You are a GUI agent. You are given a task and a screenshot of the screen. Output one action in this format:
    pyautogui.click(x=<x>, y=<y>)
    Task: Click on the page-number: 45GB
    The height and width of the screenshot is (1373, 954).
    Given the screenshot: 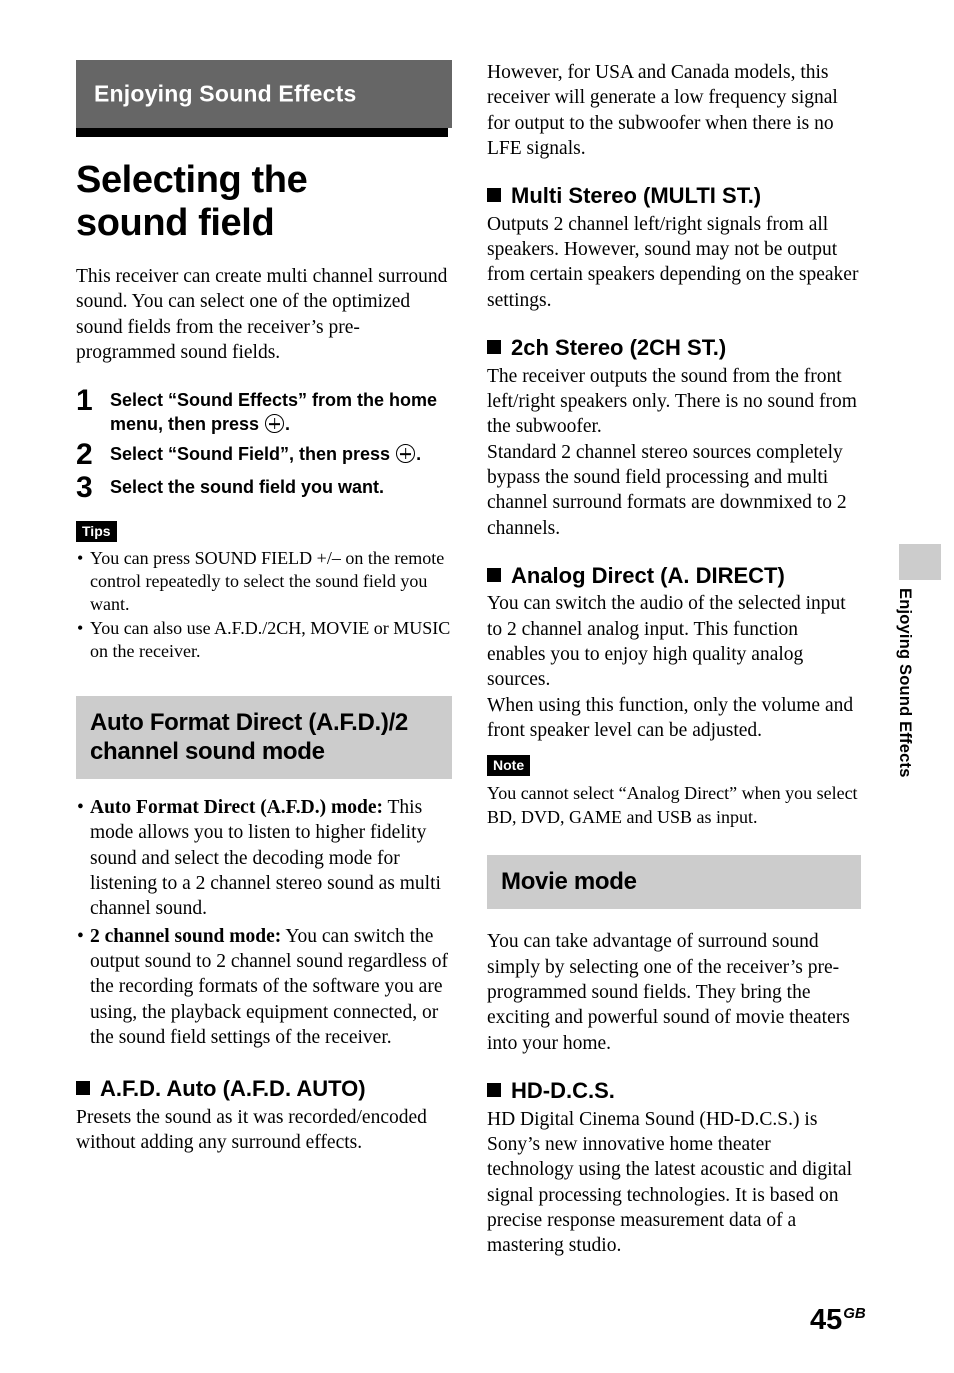 What is the action you would take?
    pyautogui.click(x=838, y=1320)
    